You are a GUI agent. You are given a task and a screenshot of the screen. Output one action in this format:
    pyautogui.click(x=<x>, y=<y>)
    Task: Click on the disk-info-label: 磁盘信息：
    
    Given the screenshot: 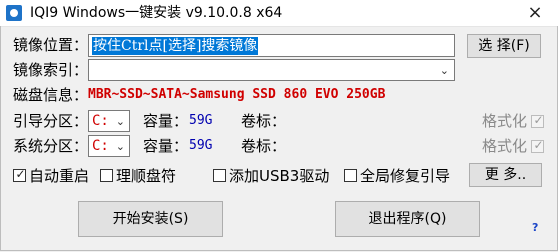 What is the action you would take?
    pyautogui.click(x=51, y=95)
    